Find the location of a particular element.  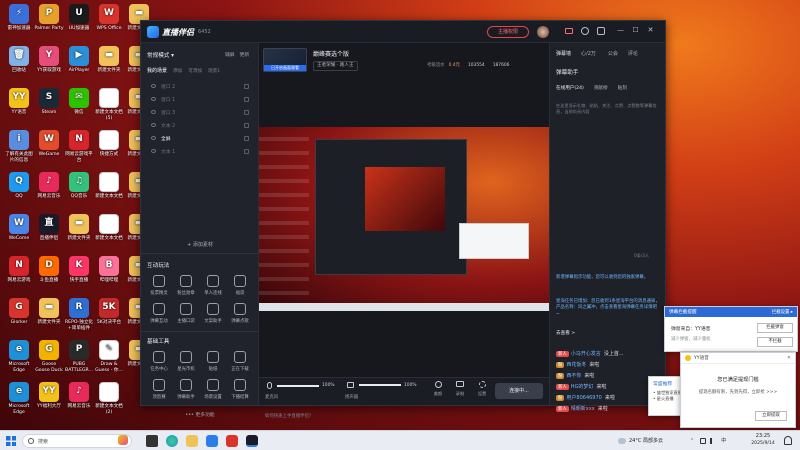

chat-username: HG的梦幻 is located at coordinates (582, 387).